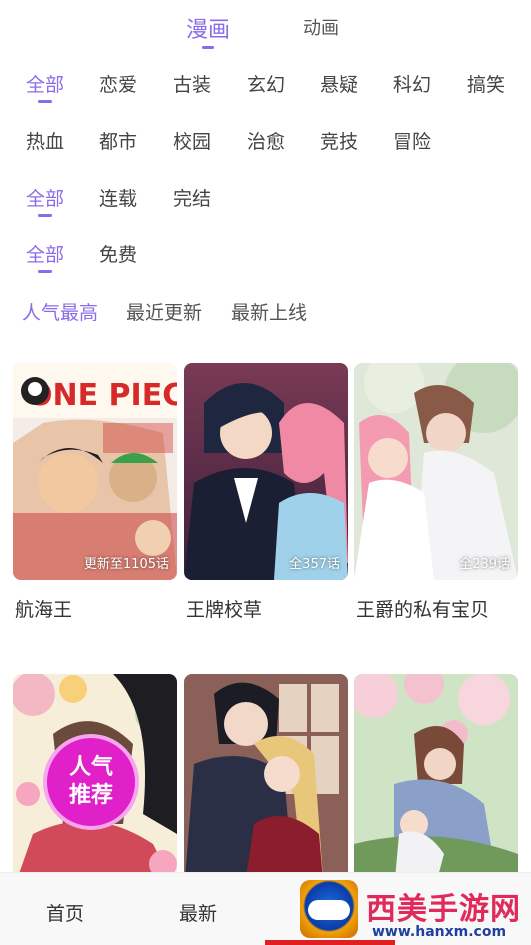 This screenshot has height=945, width=531. I want to click on genre-chip-campus: 校园, so click(192, 140).